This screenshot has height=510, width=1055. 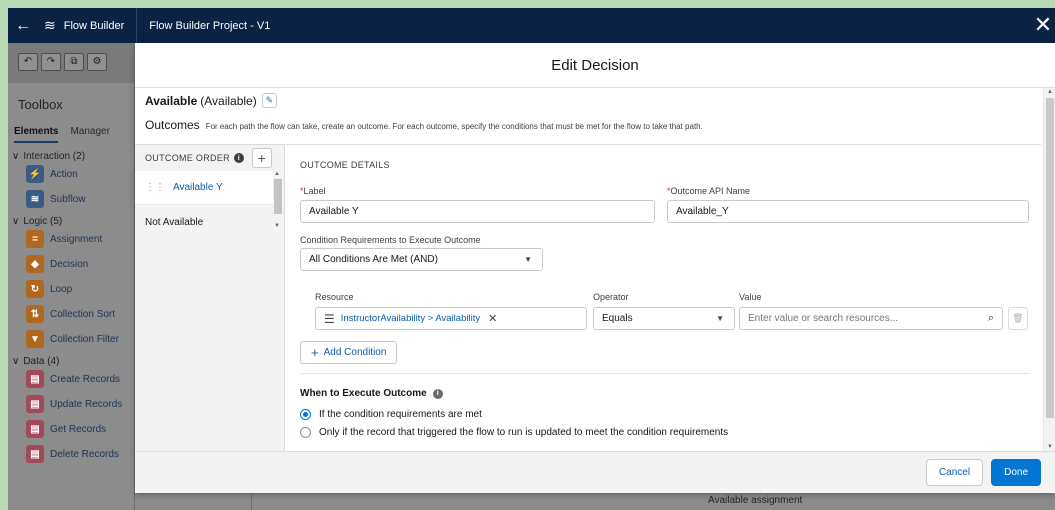 I want to click on toolbox-item-label: Action, so click(x=64, y=174).